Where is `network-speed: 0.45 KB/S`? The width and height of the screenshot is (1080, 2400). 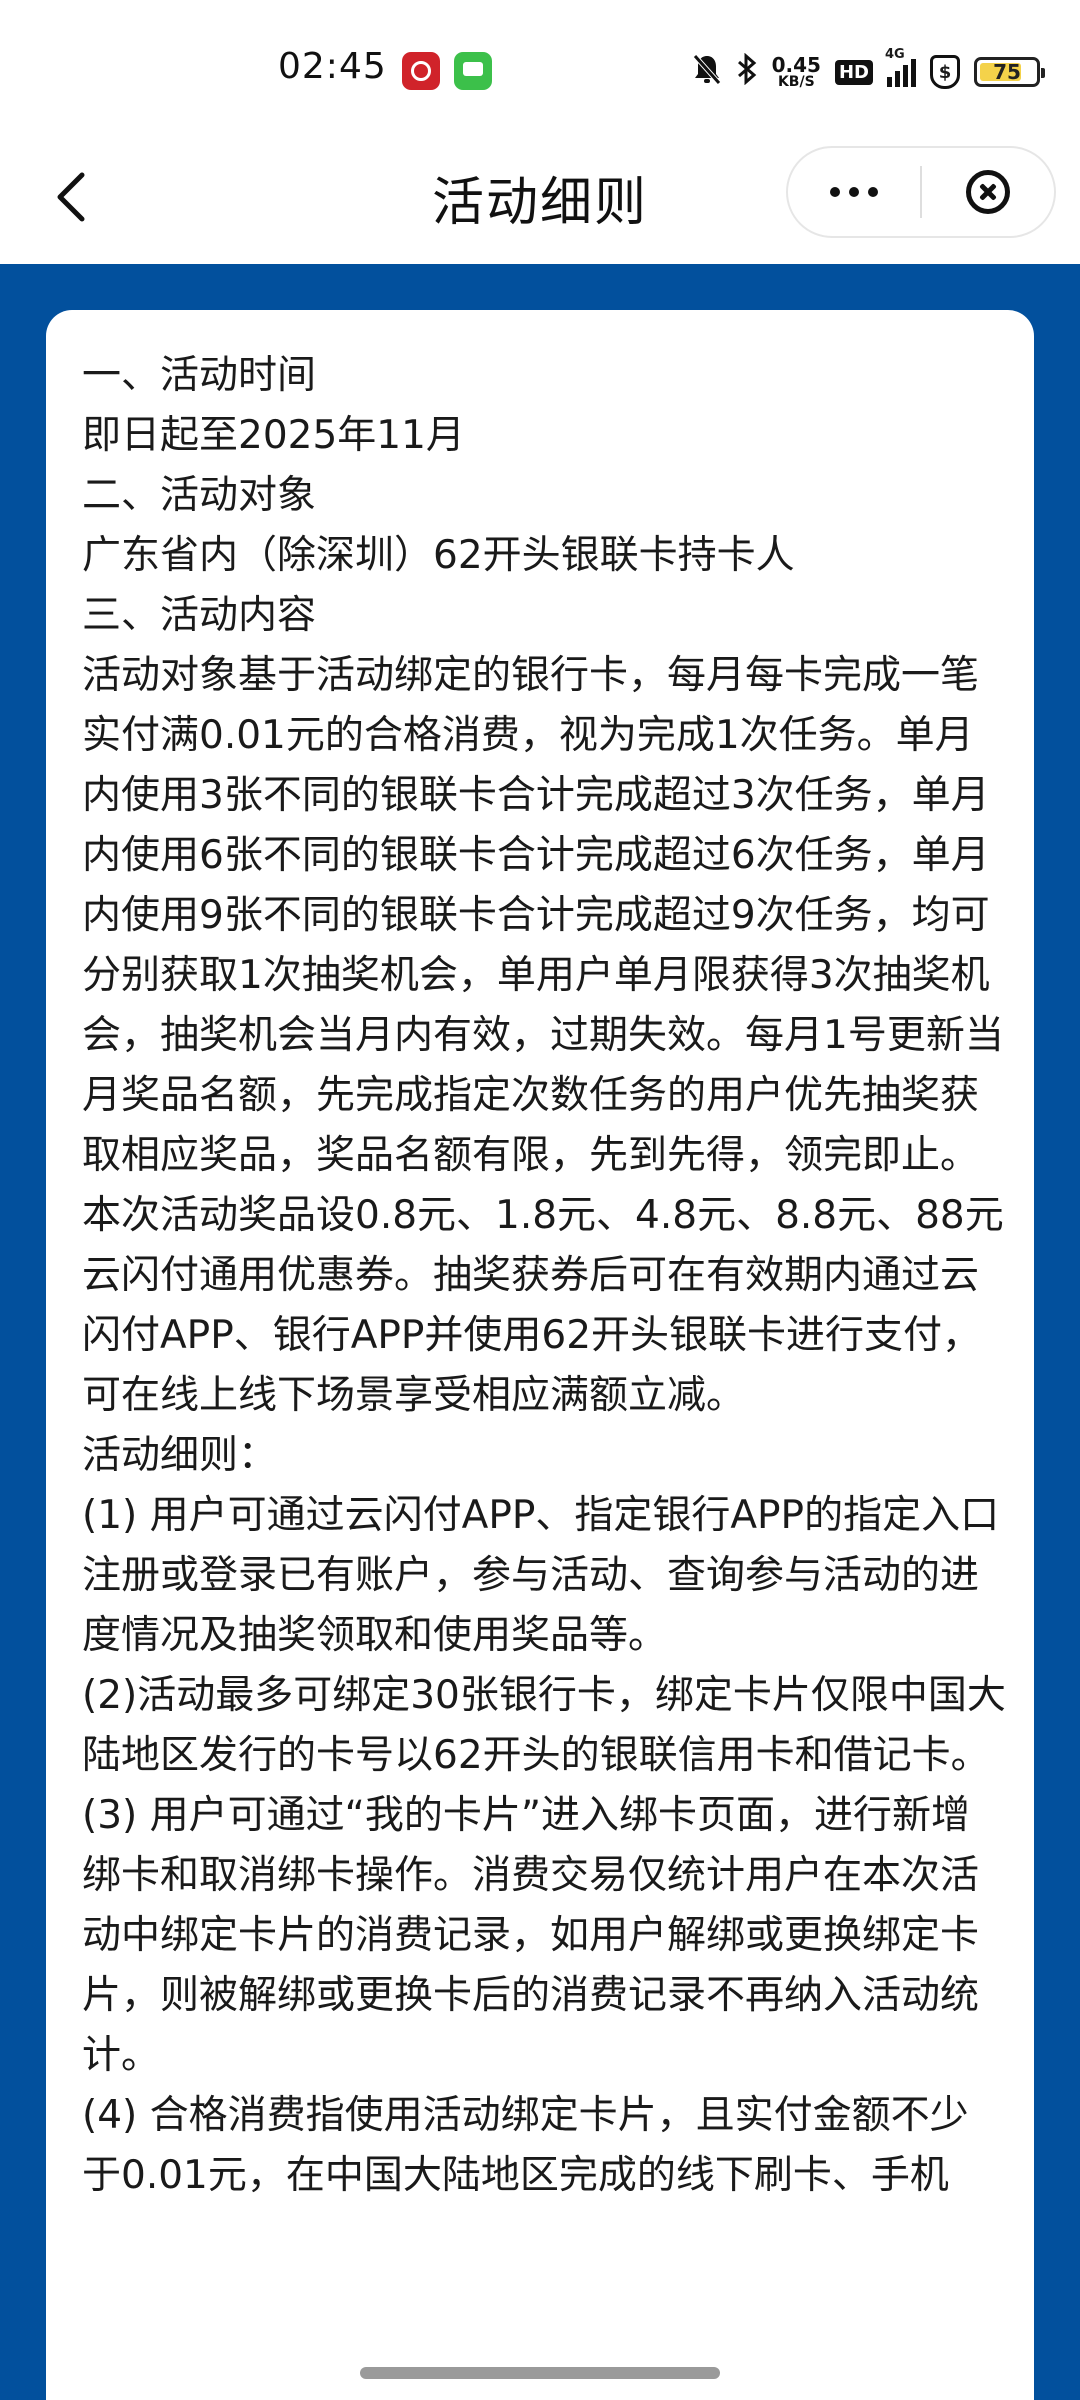 network-speed: 0.45 KB/S is located at coordinates (796, 72).